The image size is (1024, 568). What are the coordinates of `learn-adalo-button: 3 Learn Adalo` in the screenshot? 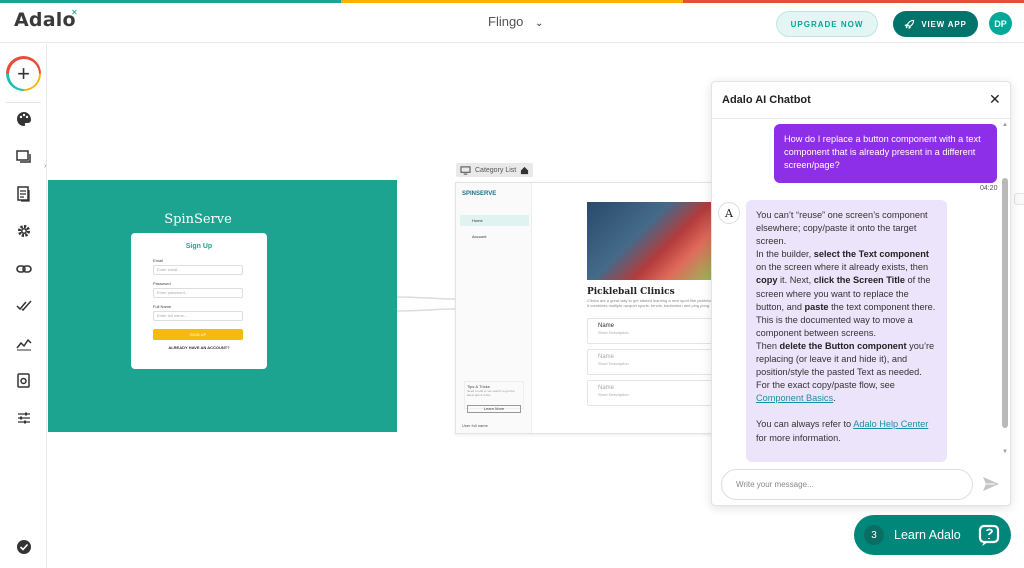 It's located at (932, 535).